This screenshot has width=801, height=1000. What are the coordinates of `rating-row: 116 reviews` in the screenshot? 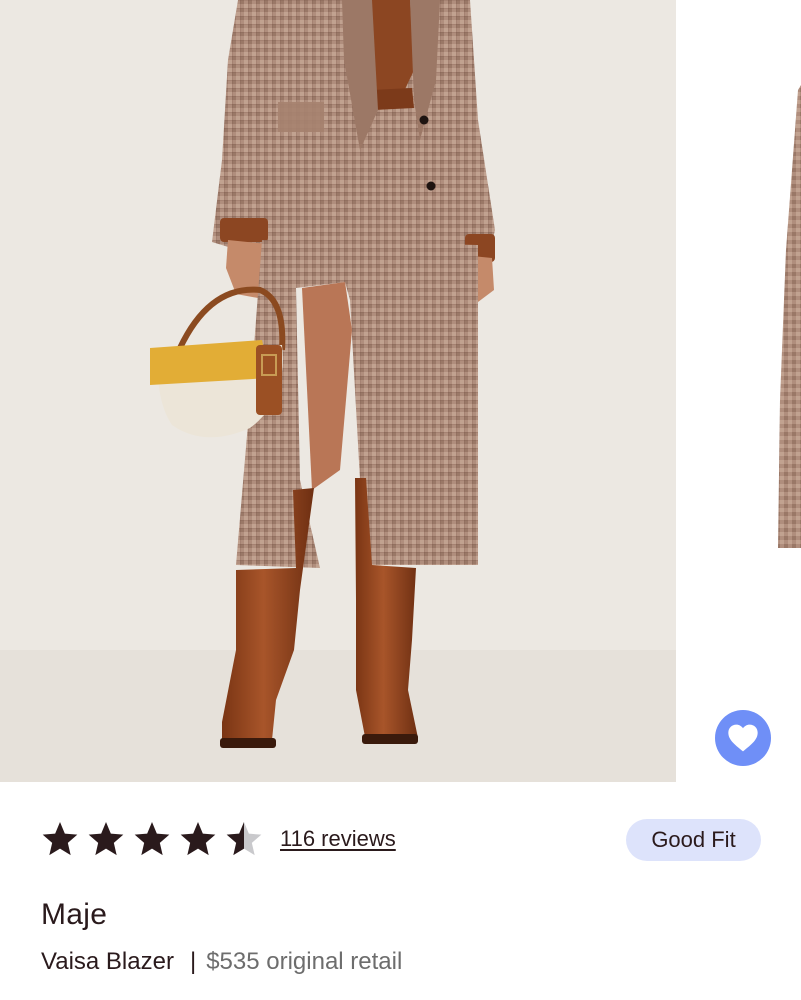 It's located at (218, 839).